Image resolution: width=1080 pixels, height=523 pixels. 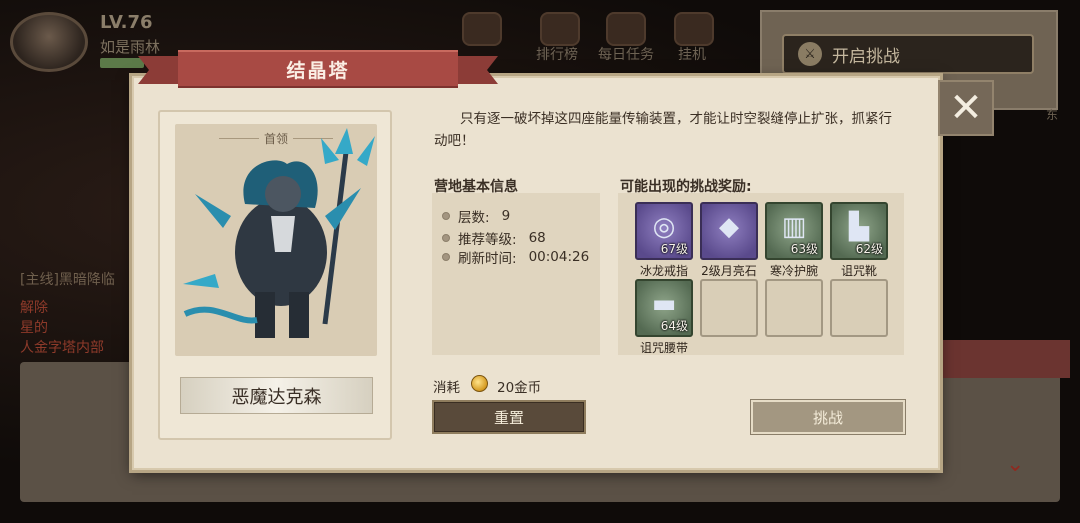 I want to click on challenge-button: 挑战, so click(x=828, y=417).